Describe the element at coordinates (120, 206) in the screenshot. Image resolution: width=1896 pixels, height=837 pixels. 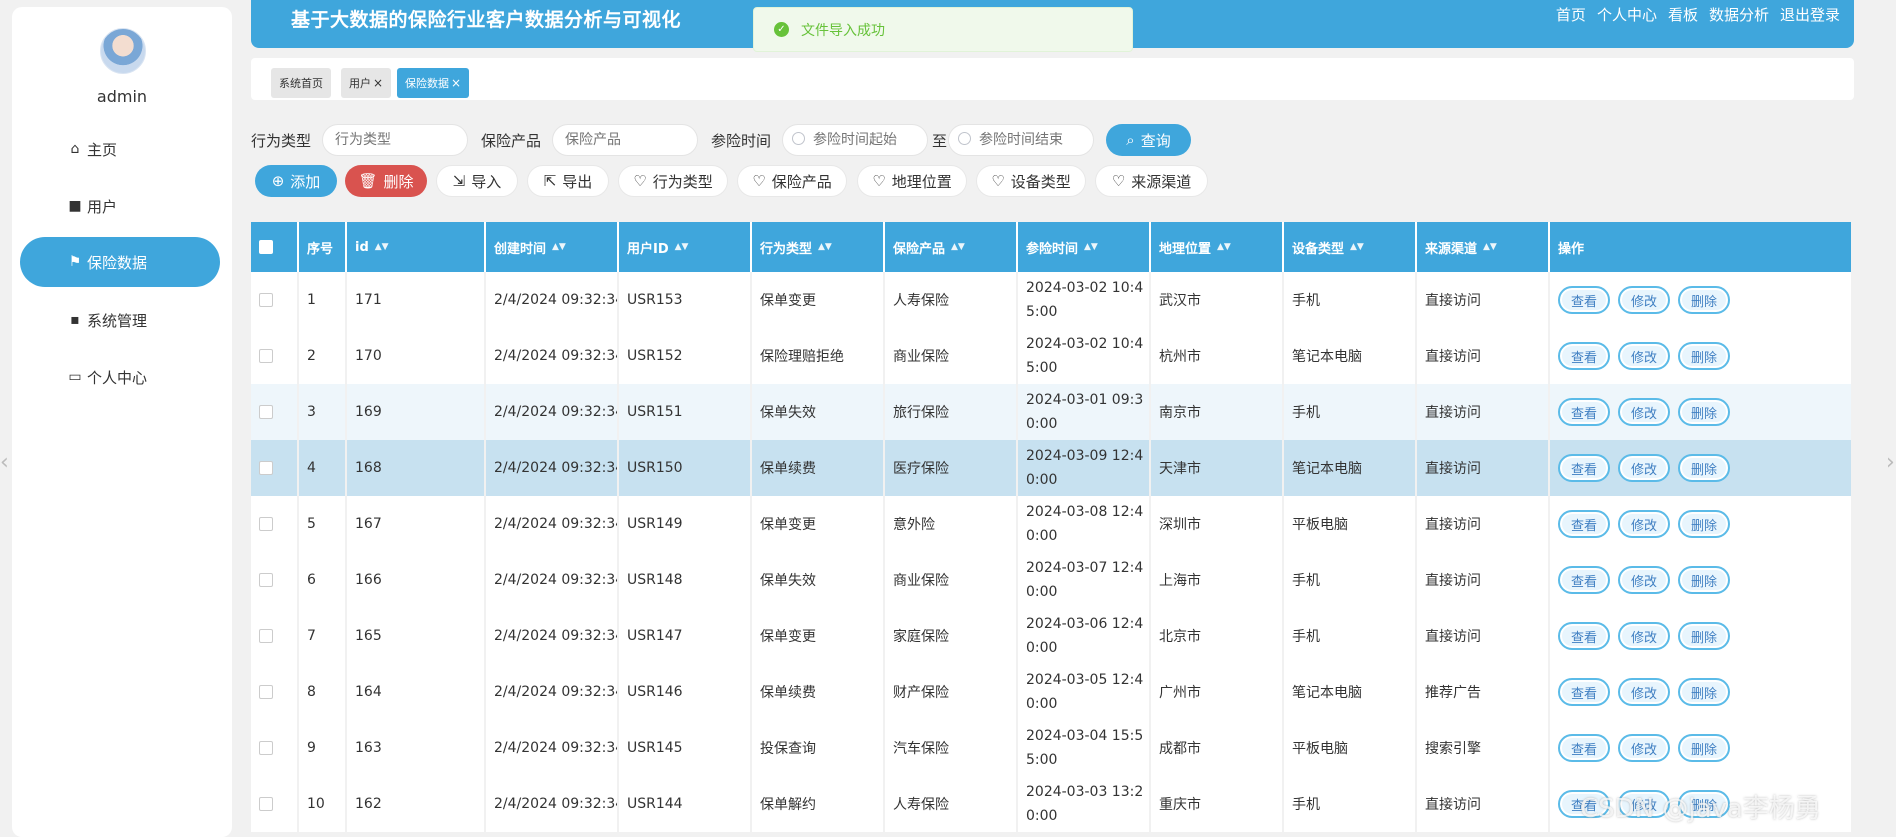
I see `sidebar-item-user: ■ 用户` at that location.